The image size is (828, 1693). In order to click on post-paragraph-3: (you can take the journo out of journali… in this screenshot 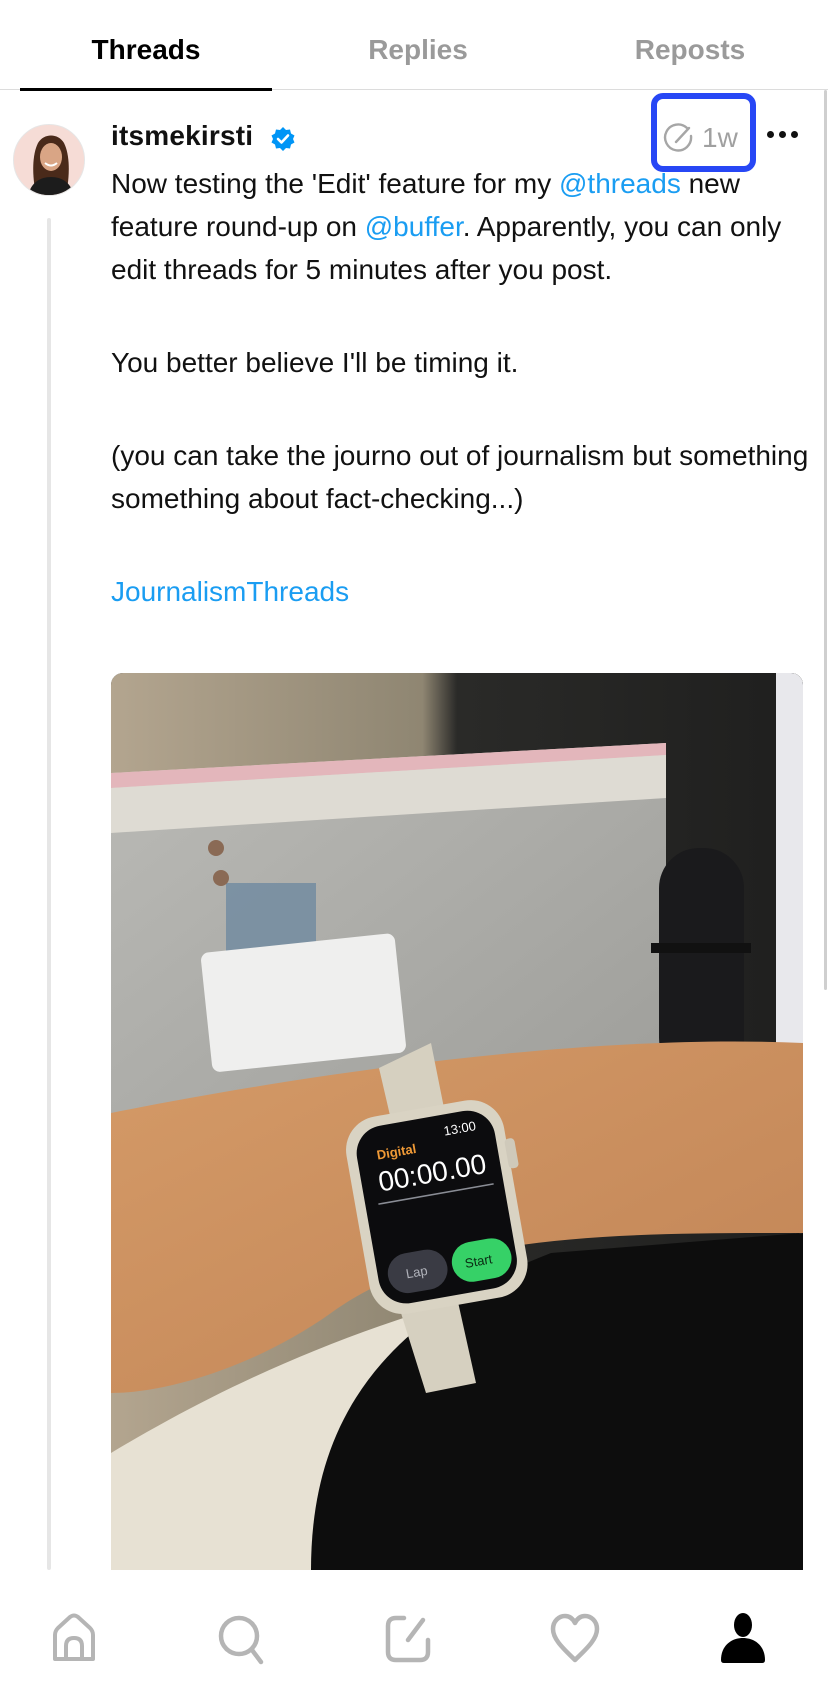, I will do `click(460, 477)`.